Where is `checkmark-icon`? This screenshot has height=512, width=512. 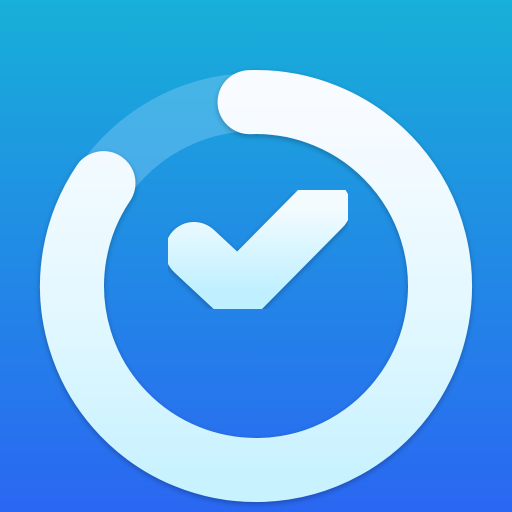
checkmark-icon is located at coordinates (258, 249).